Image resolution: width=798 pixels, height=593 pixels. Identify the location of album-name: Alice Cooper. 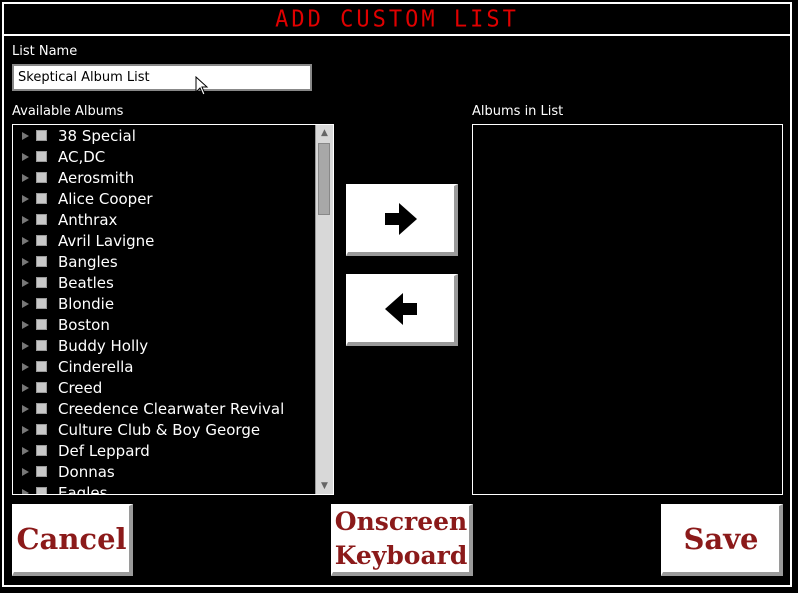
(105, 198).